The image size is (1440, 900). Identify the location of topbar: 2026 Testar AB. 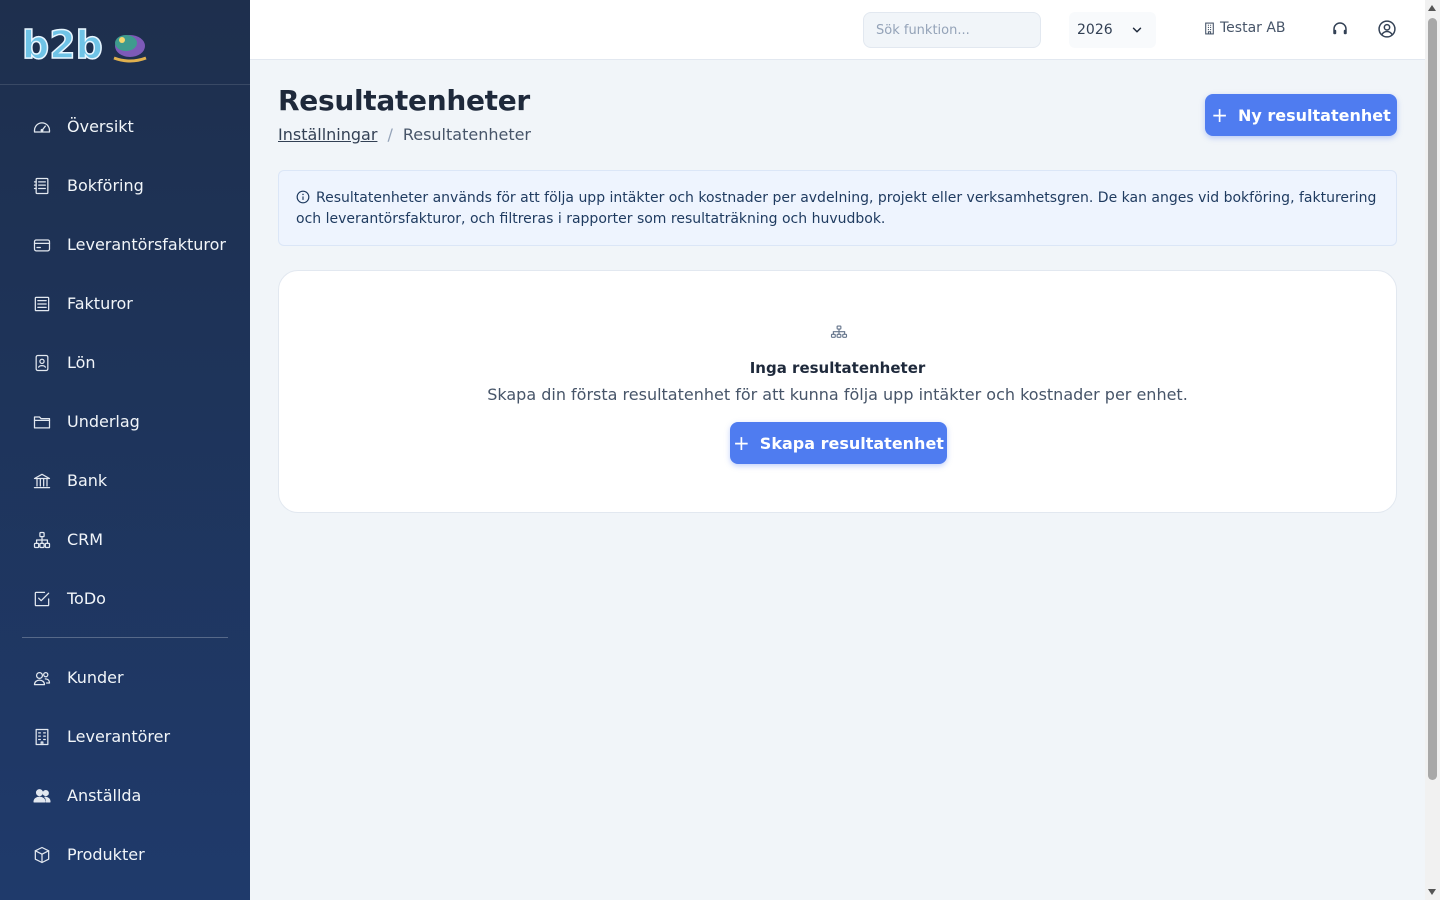
(837, 30).